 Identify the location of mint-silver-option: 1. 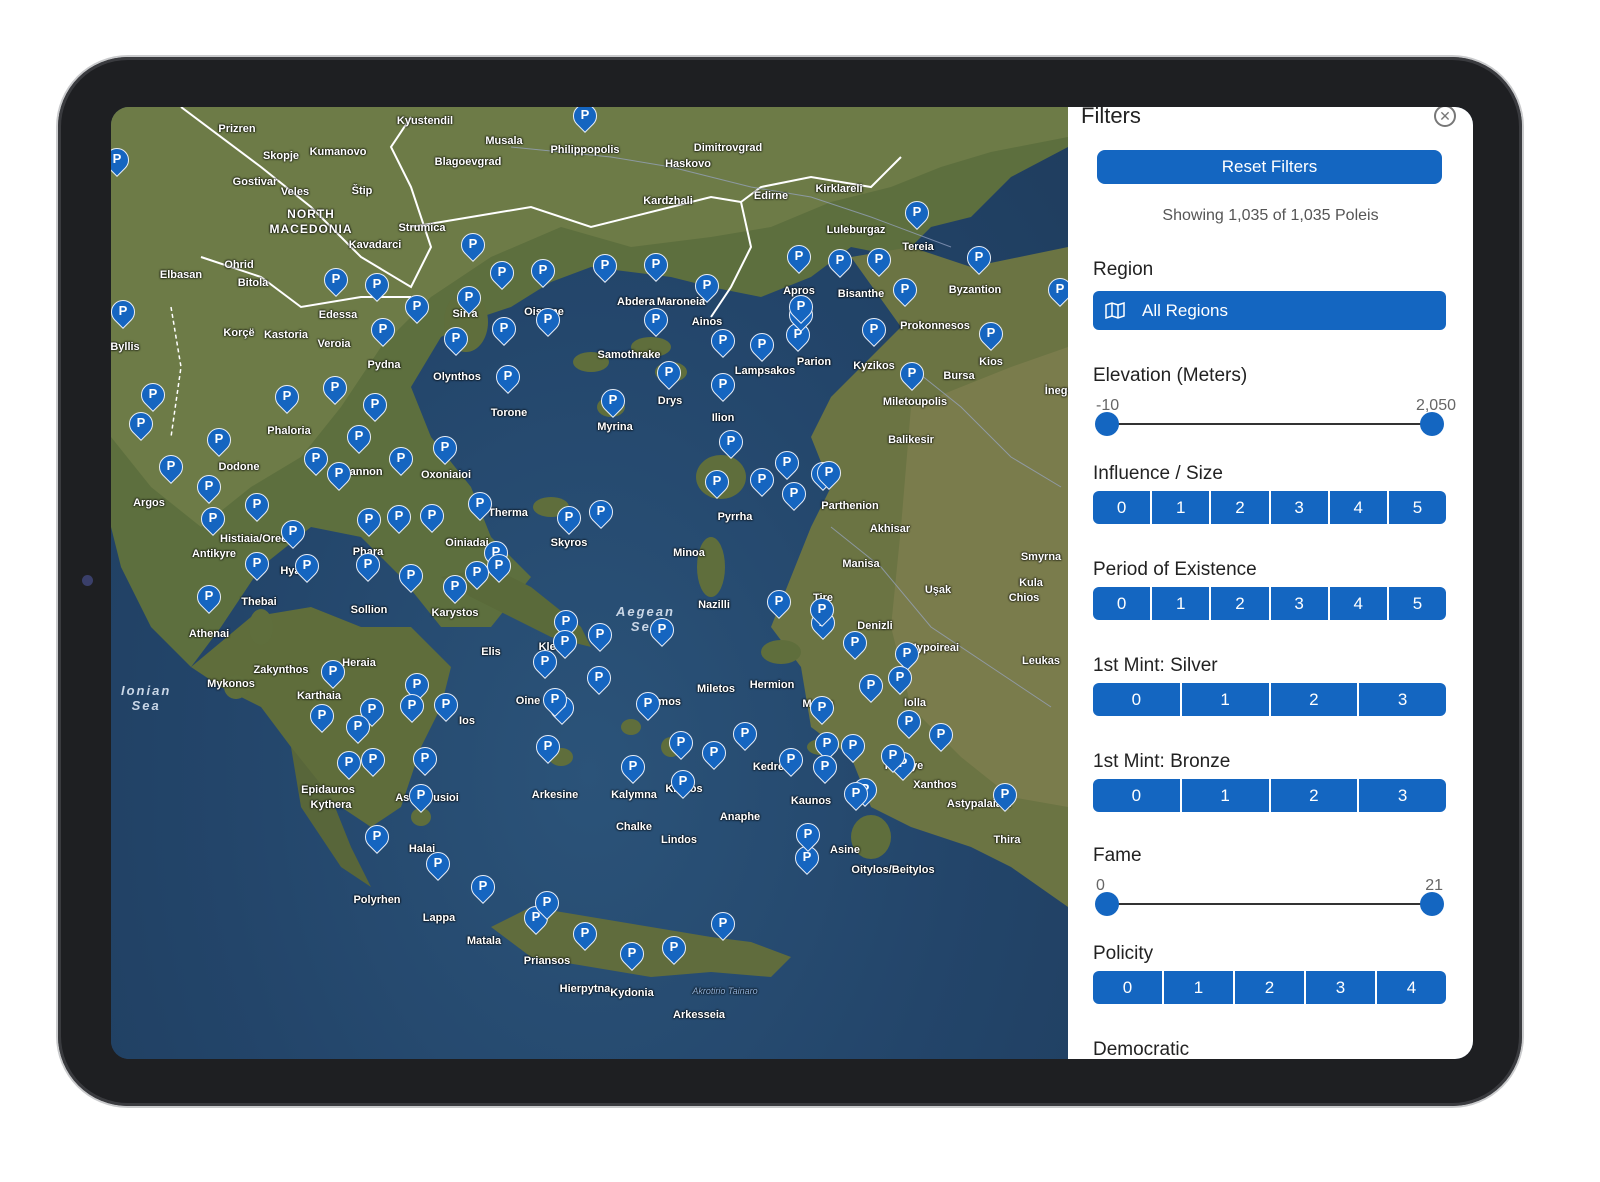
(1226, 699).